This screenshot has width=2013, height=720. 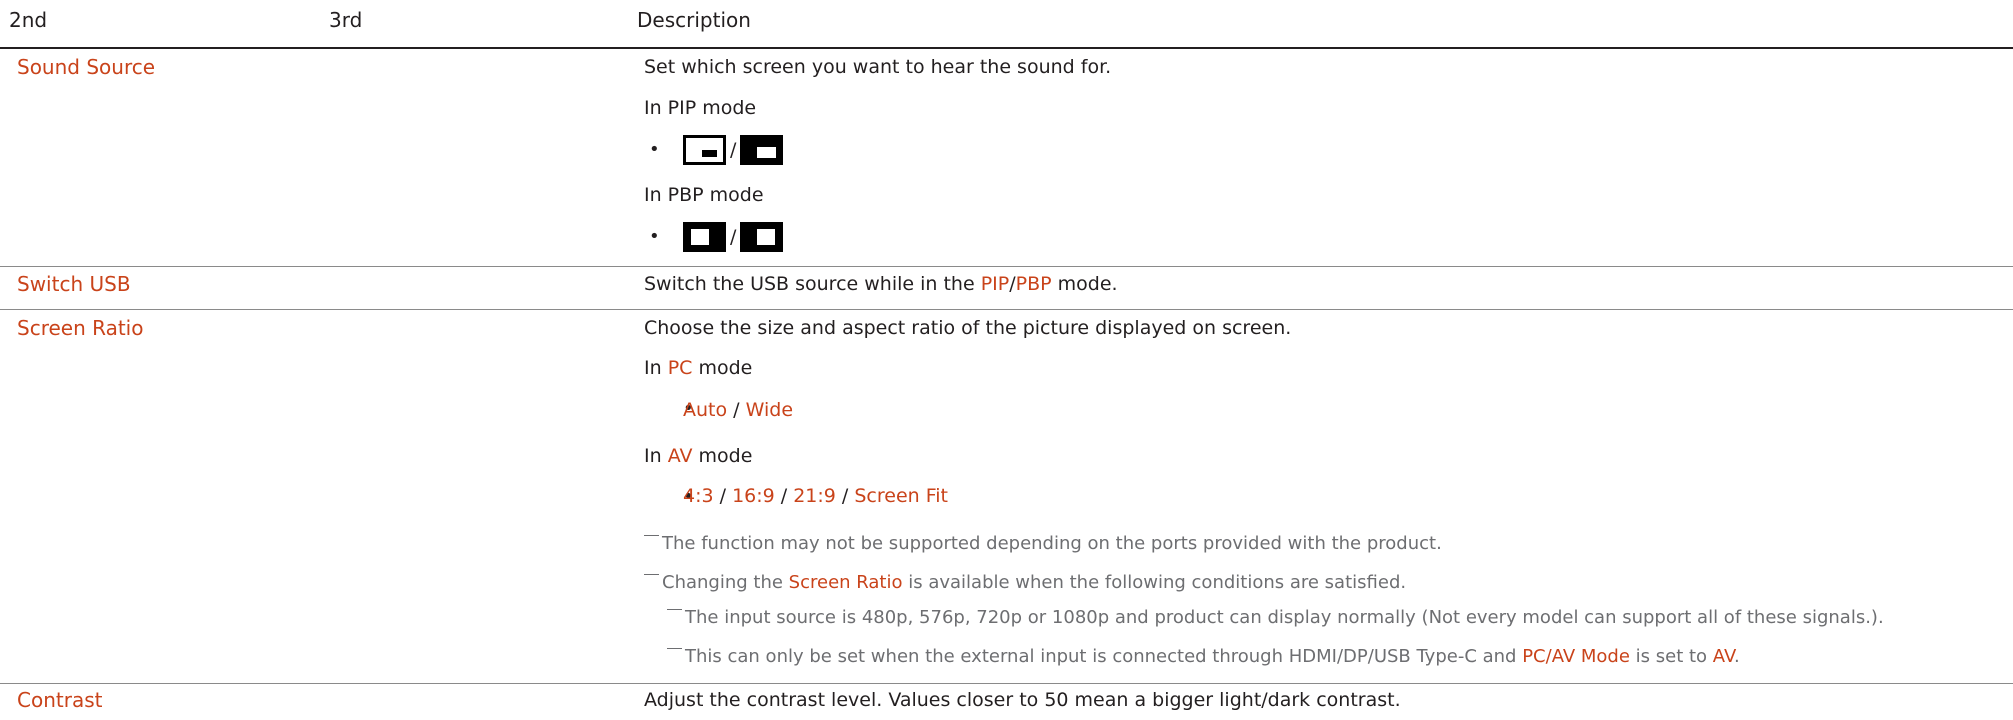 What do you see at coordinates (1006, 48) in the screenshot?
I see `header-rule` at bounding box center [1006, 48].